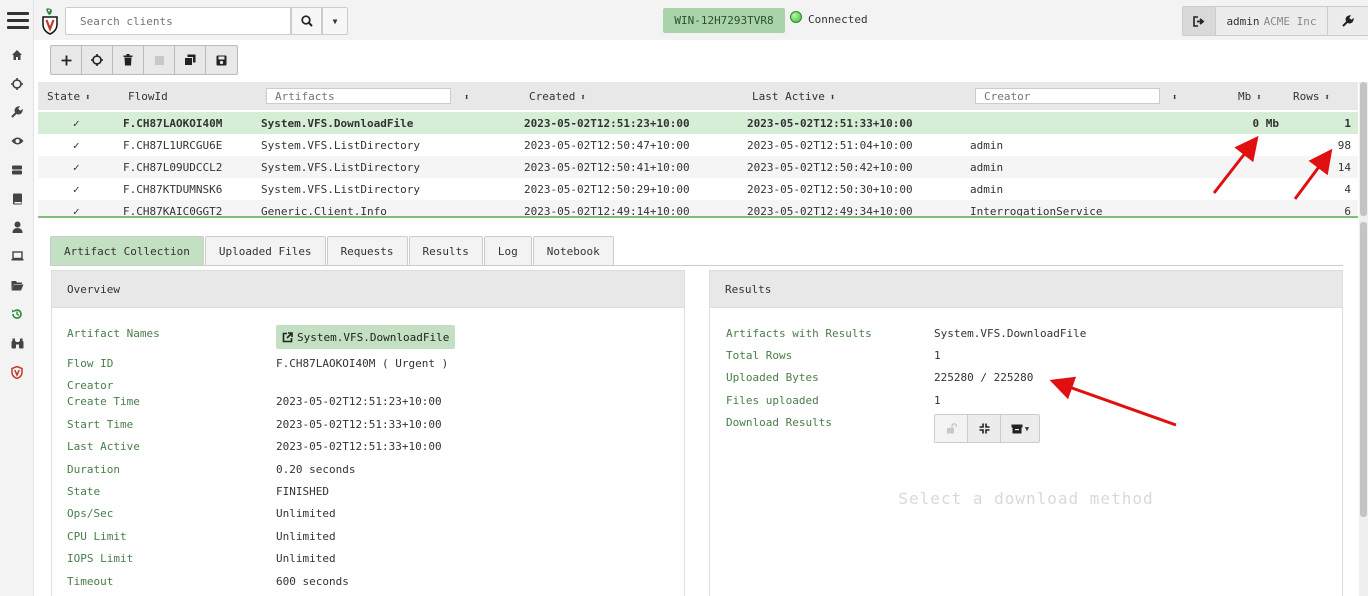 This screenshot has height=596, width=1368. I want to click on search-clients-input, so click(178, 21).